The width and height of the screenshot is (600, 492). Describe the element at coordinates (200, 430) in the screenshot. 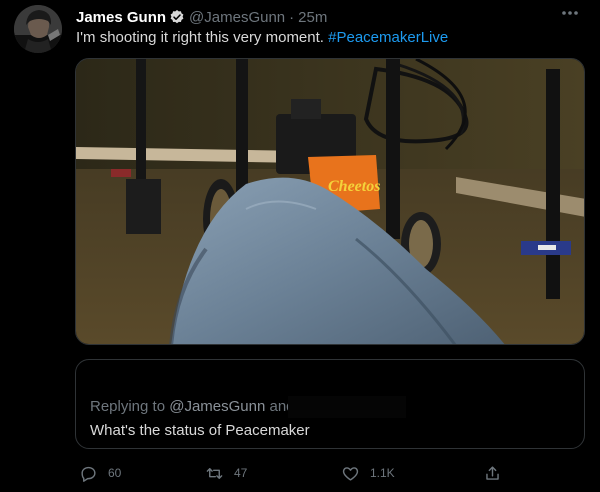

I see `reply-text: What's the status of Peacemaker` at that location.